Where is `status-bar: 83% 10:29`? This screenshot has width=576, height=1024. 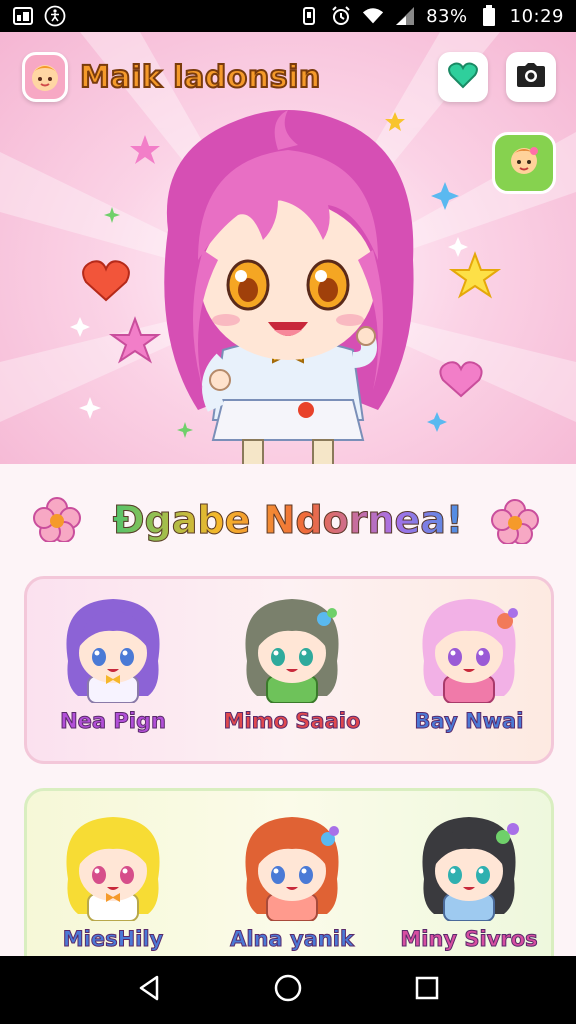 status-bar: 83% 10:29 is located at coordinates (288, 16).